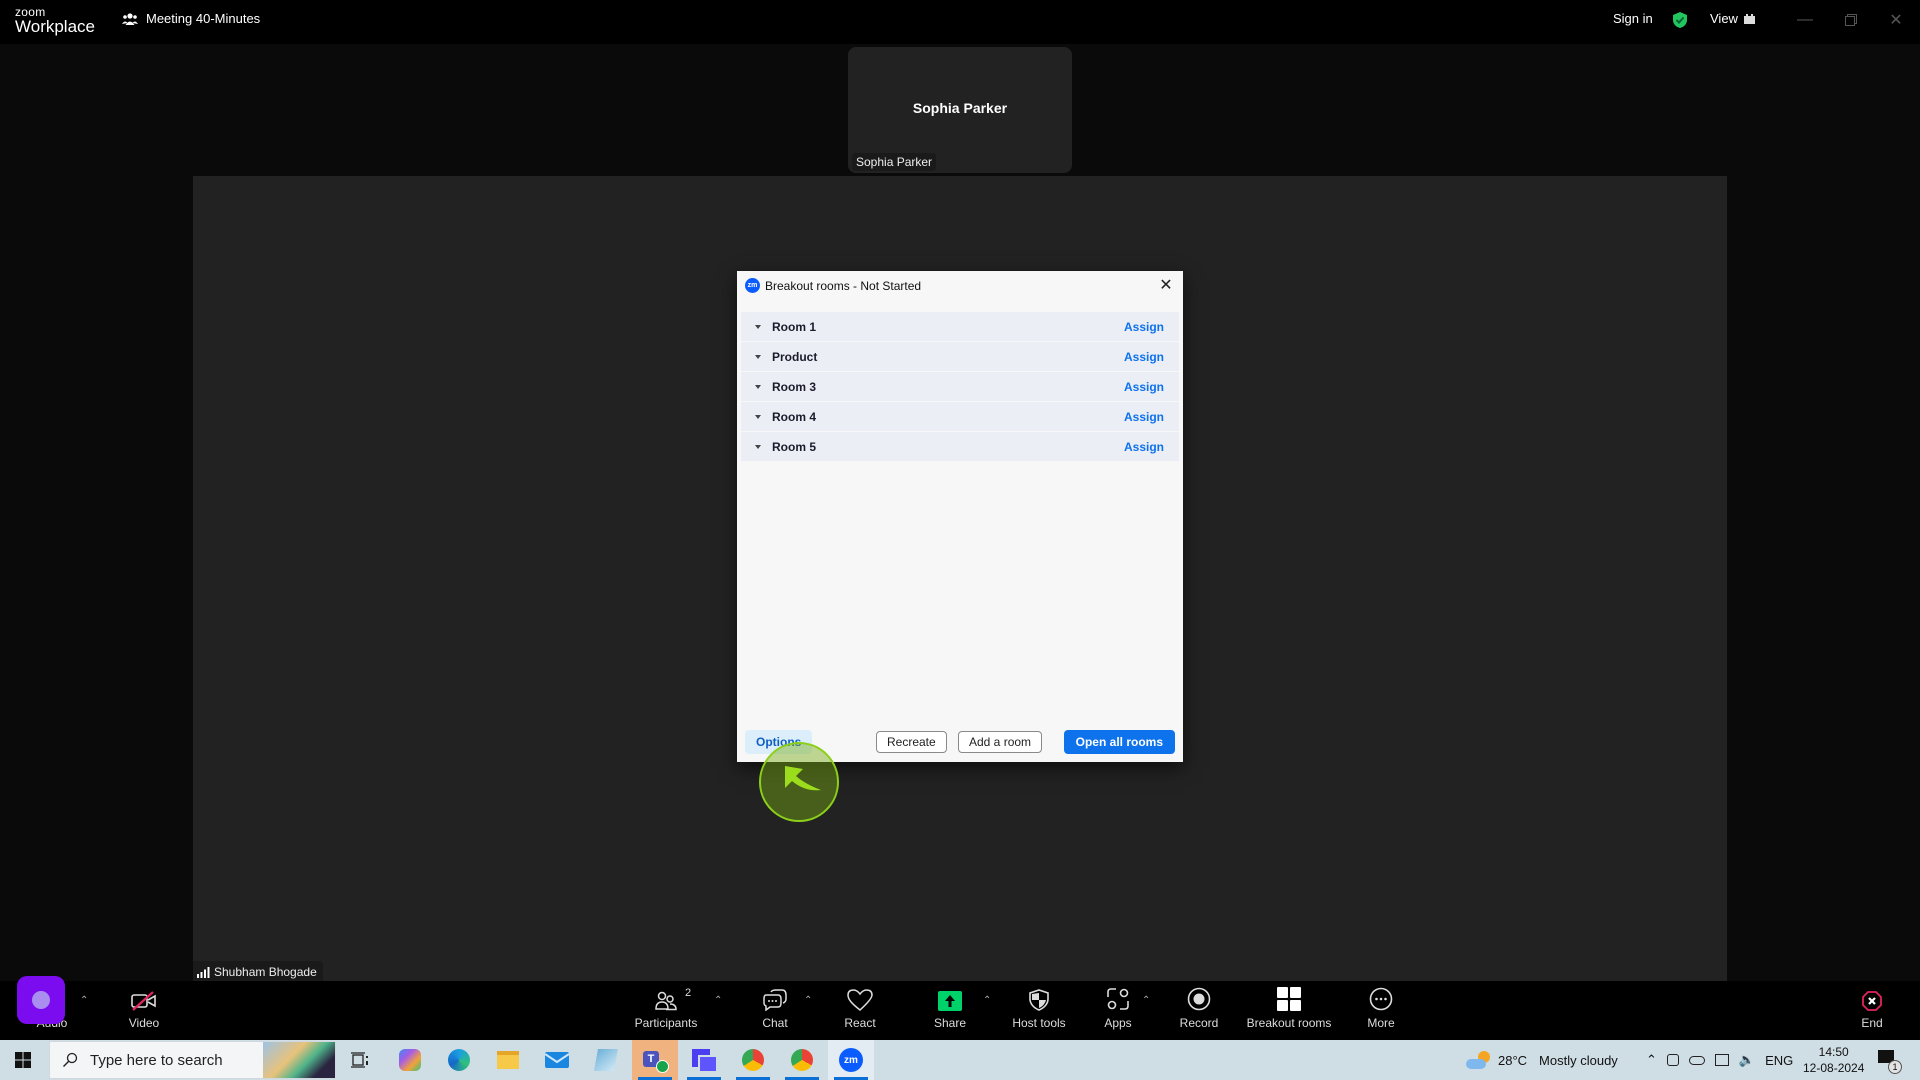  I want to click on share-button: Share, so click(950, 1010).